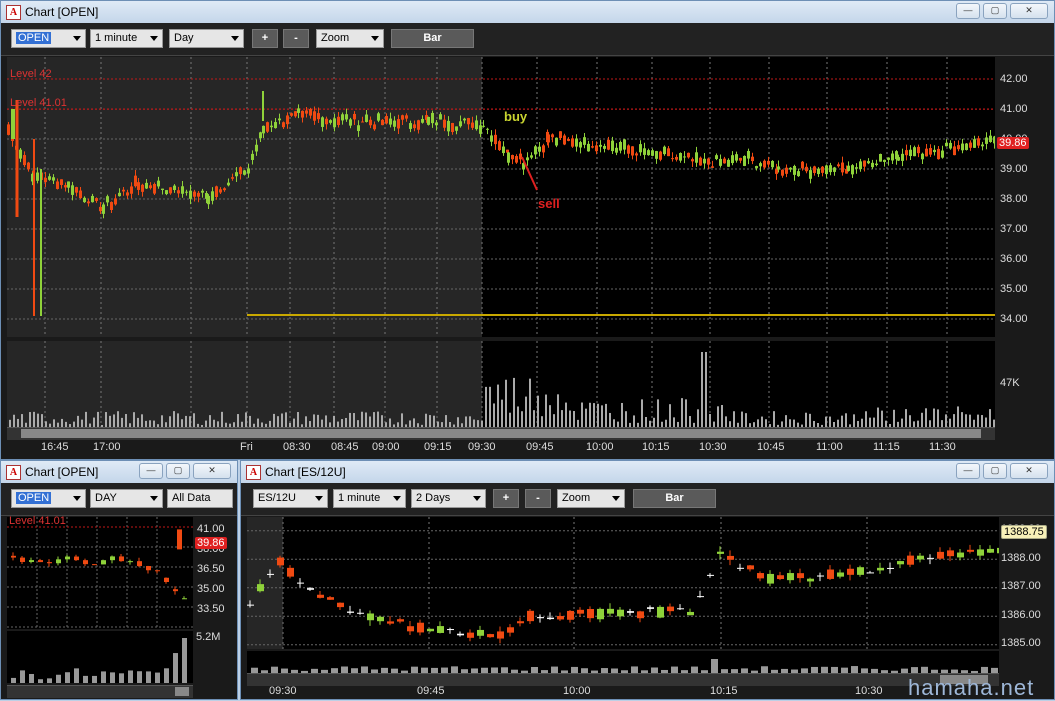 The image size is (1055, 701). Describe the element at coordinates (208, 637) in the screenshot. I see `volume-axis-label: 5.2M` at that location.